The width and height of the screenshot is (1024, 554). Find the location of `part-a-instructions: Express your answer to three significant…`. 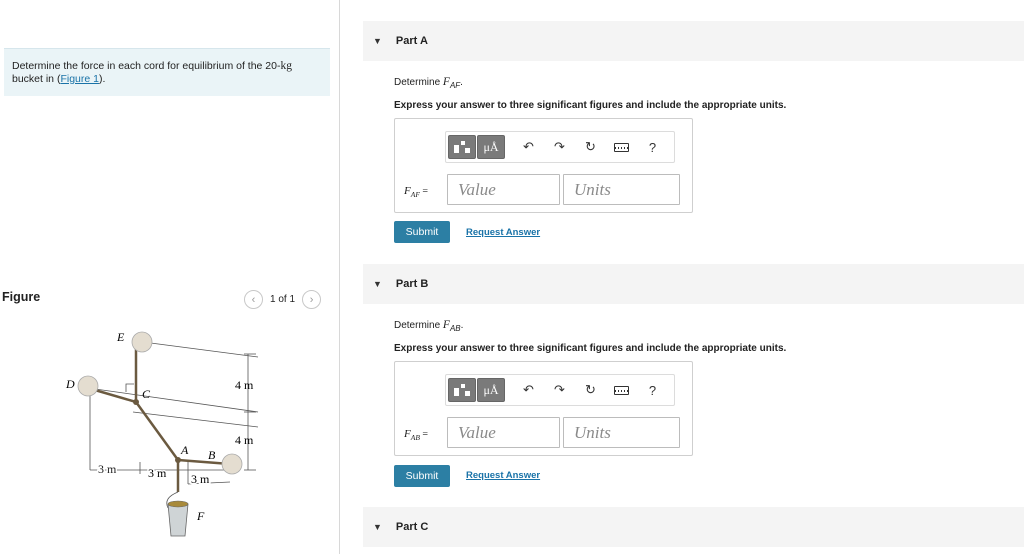

part-a-instructions: Express your answer to three significant… is located at coordinates (590, 105).